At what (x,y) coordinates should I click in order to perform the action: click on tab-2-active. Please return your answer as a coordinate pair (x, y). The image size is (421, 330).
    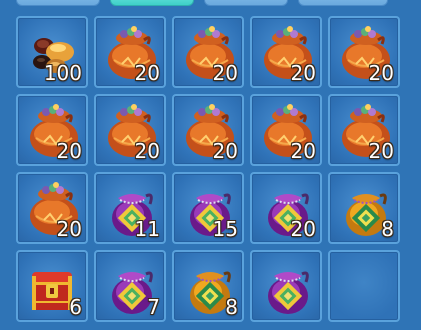
    Looking at the image, I should click on (152, 3).